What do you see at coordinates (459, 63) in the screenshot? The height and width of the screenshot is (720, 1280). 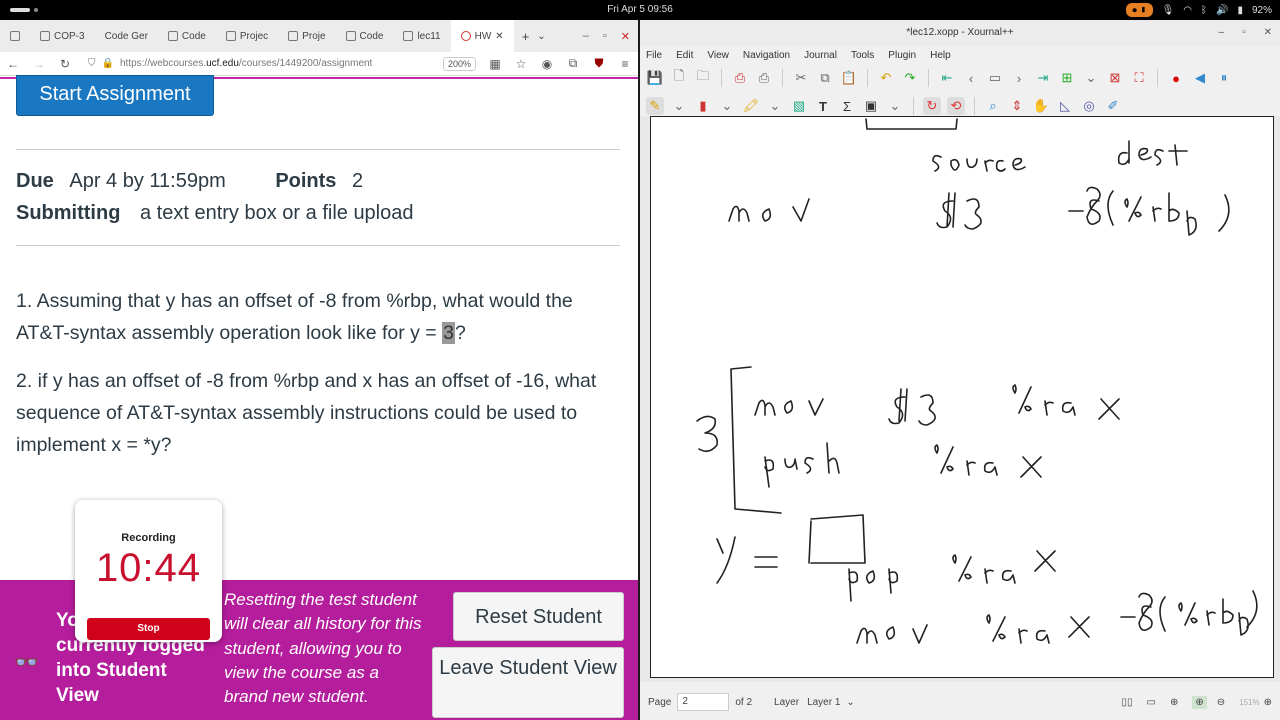 I see `zoom-level: 200%` at bounding box center [459, 63].